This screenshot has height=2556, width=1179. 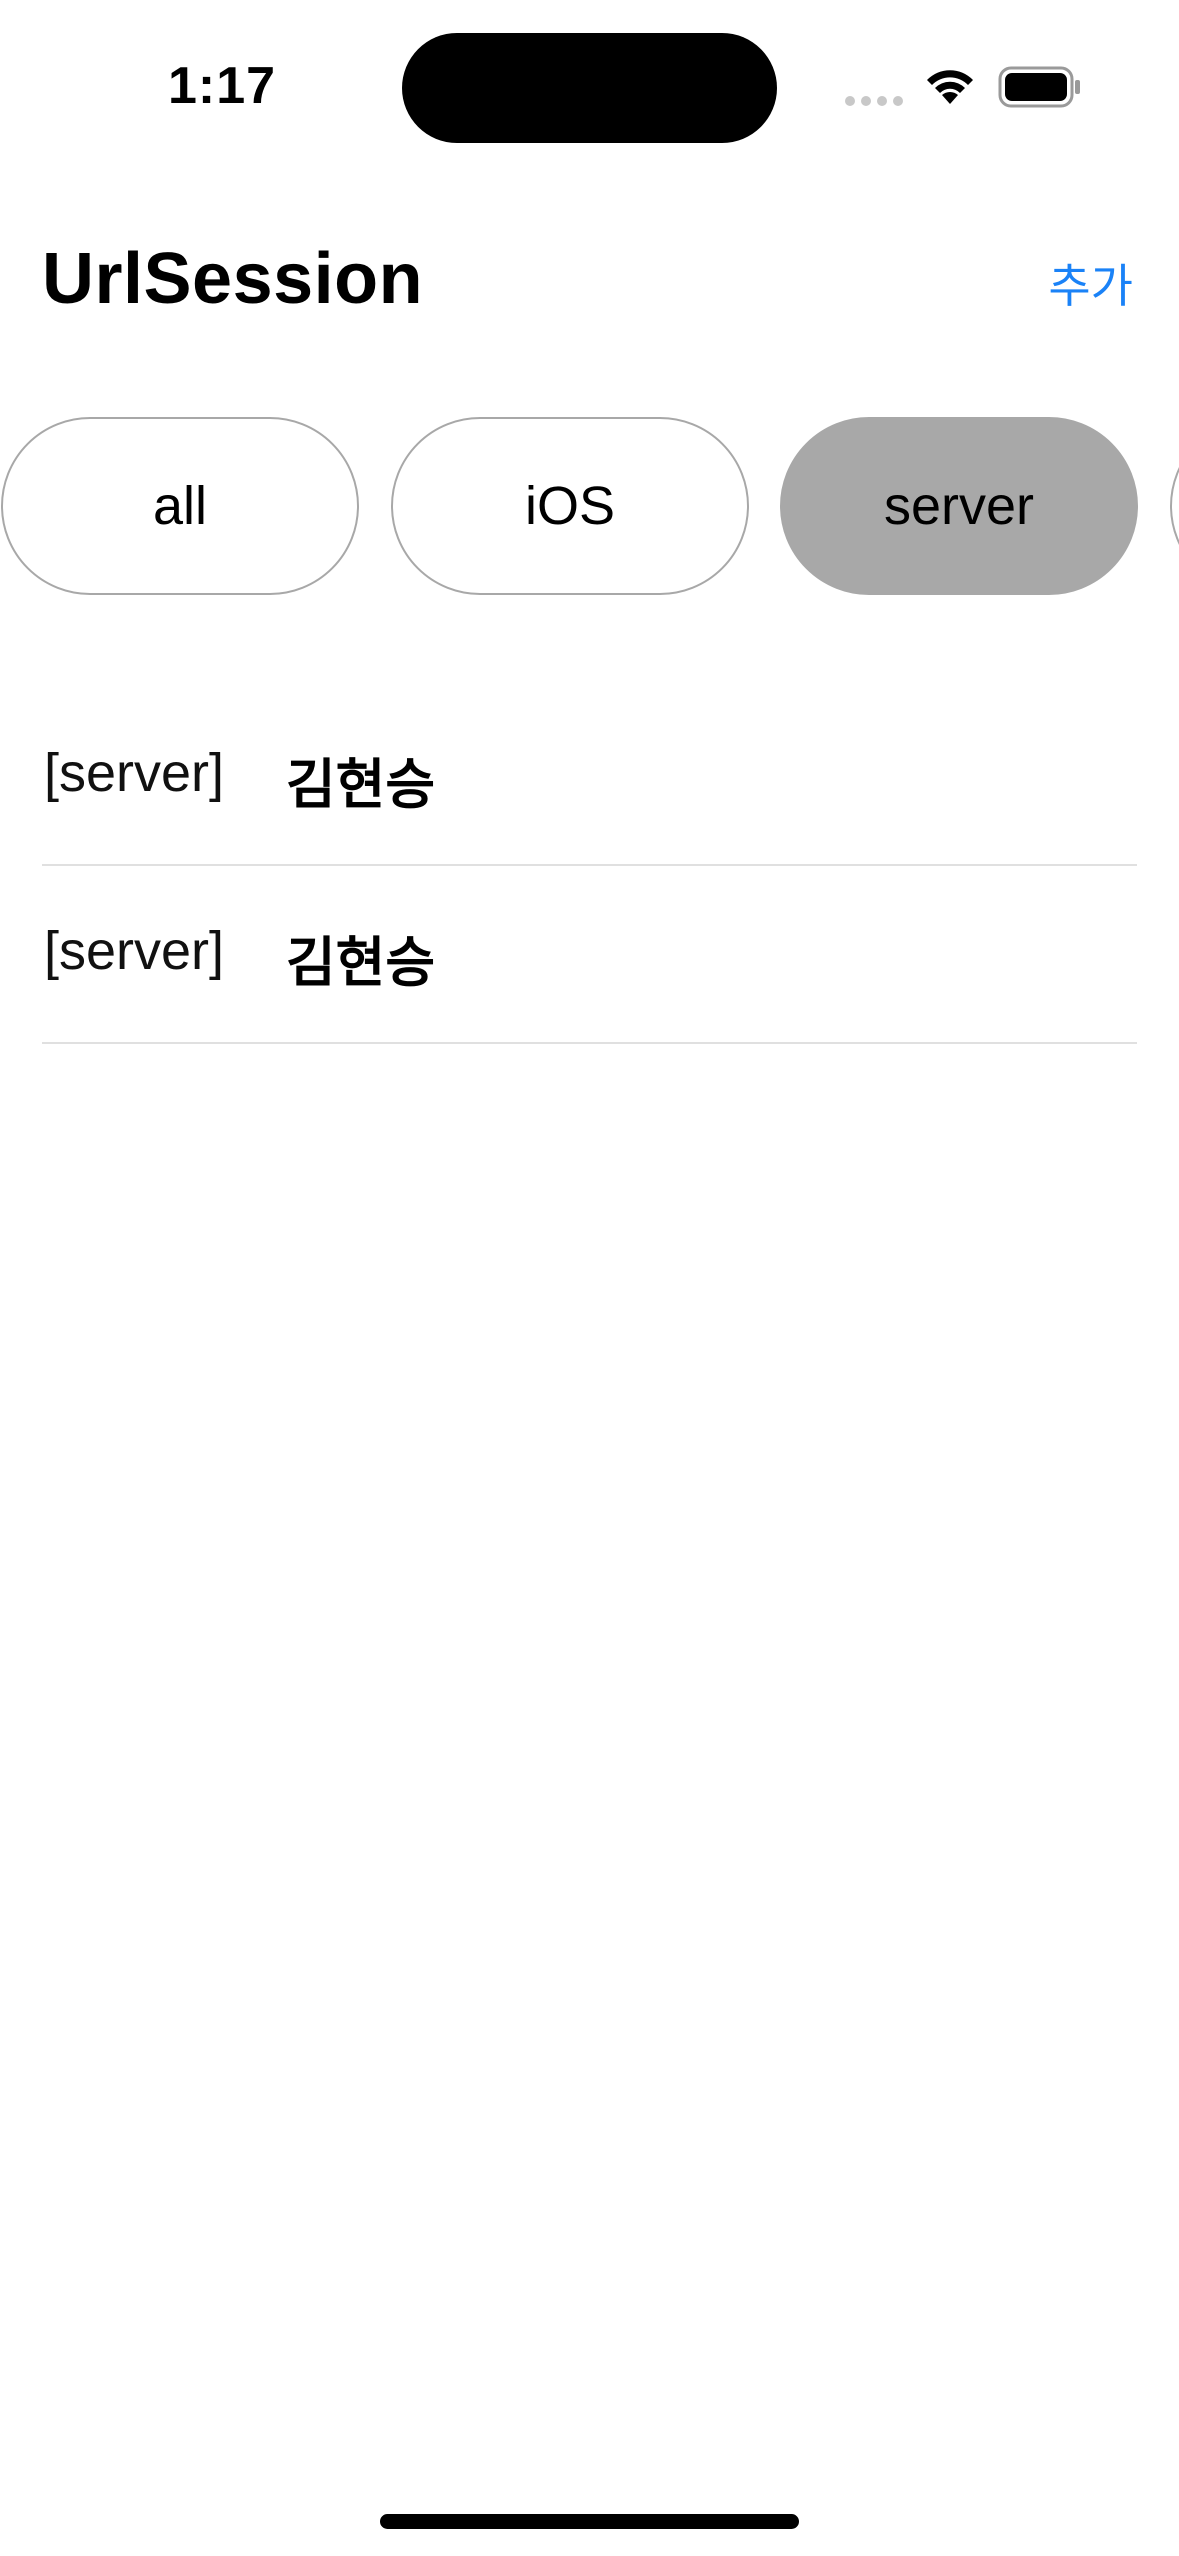 What do you see at coordinates (589, 88) in the screenshot?
I see `dynamic-island` at bounding box center [589, 88].